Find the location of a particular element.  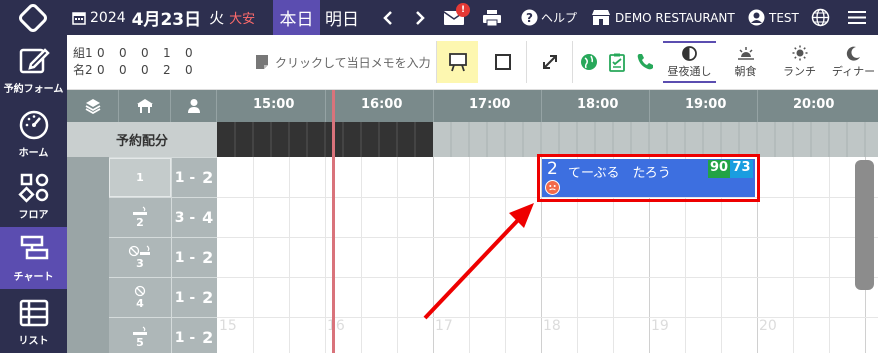

nav-home: ホーム is located at coordinates (33, 134).